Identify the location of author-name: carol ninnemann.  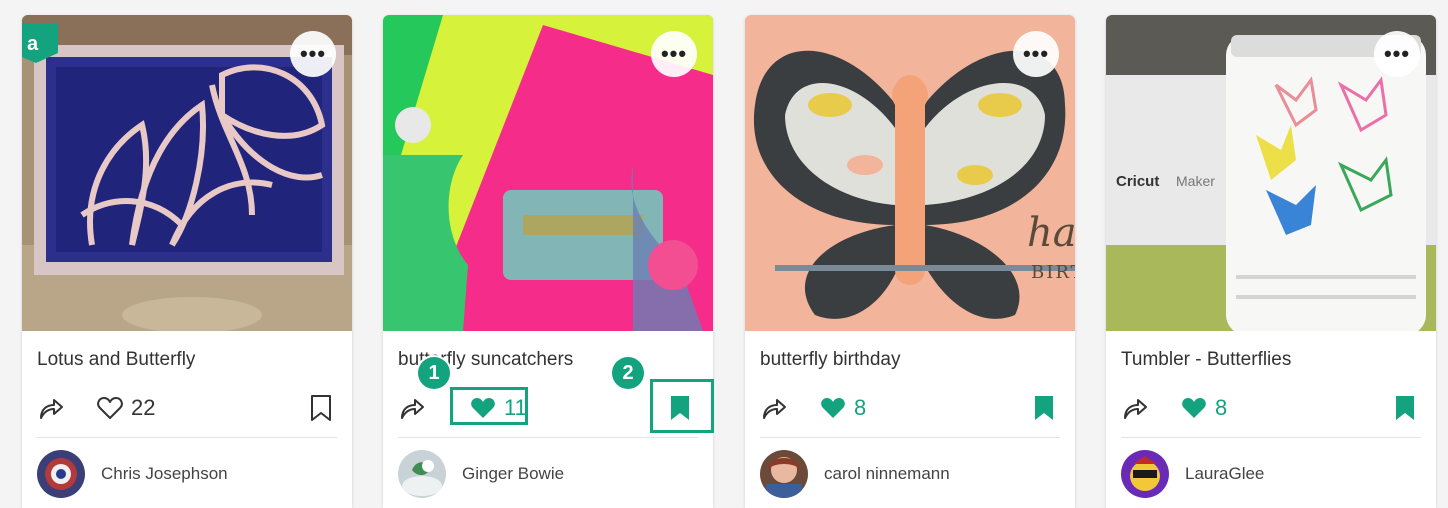
(887, 474).